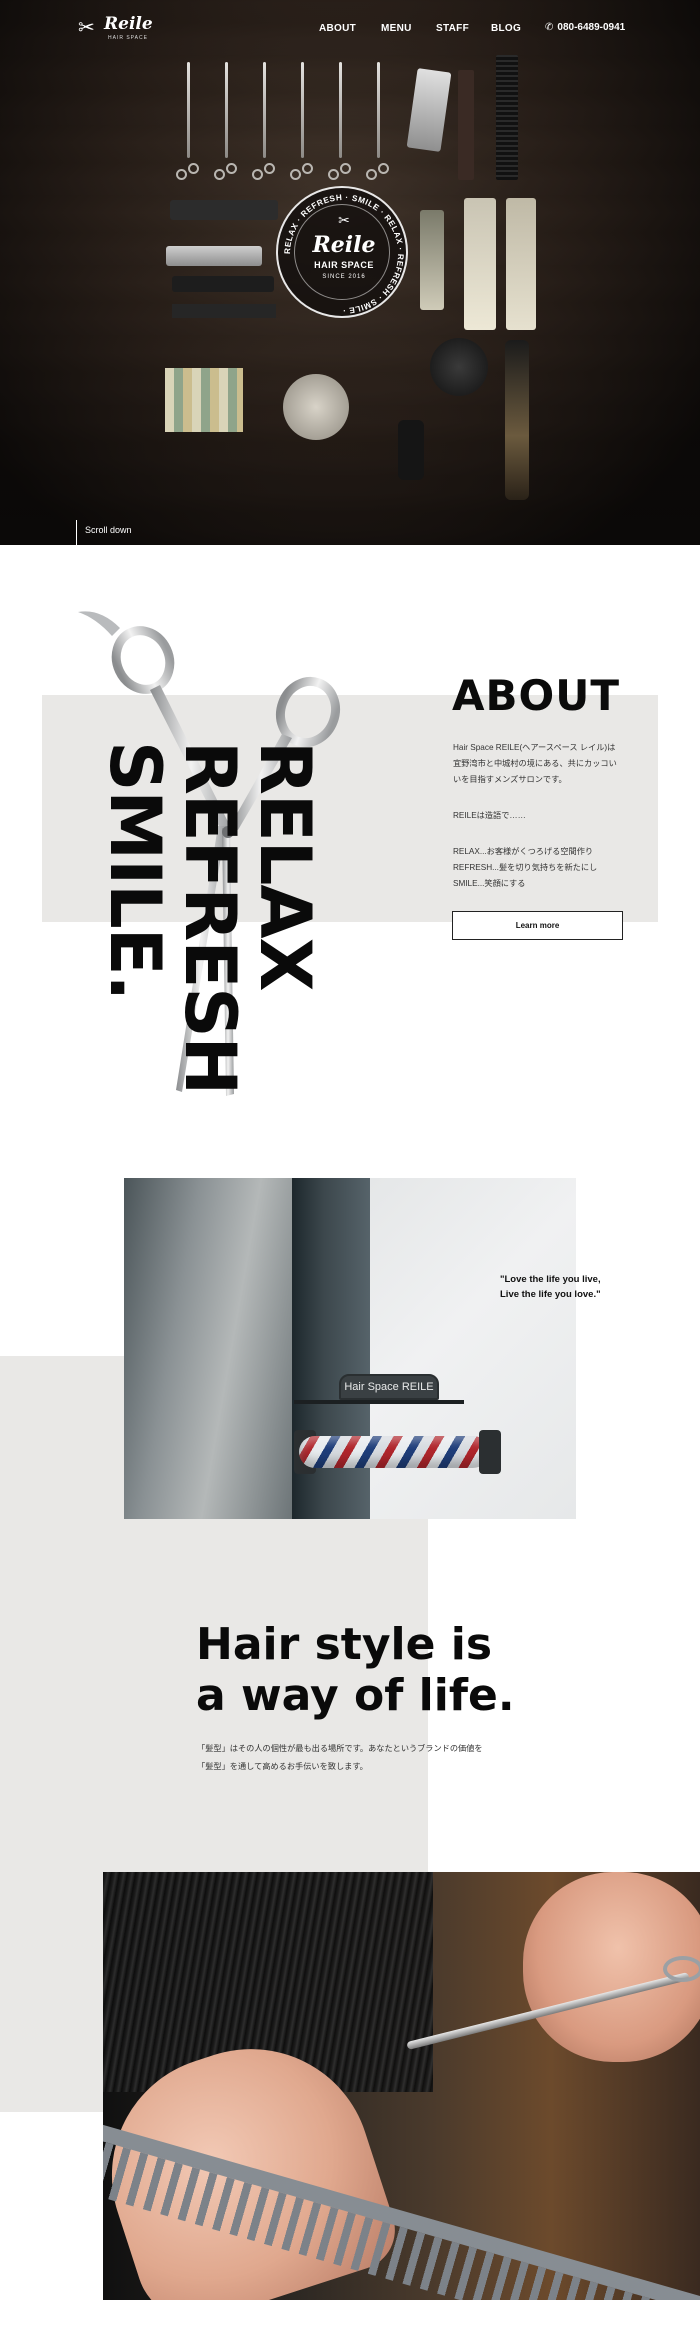  Describe the element at coordinates (396, 28) in the screenshot. I see `nav-menu: MENU` at that location.